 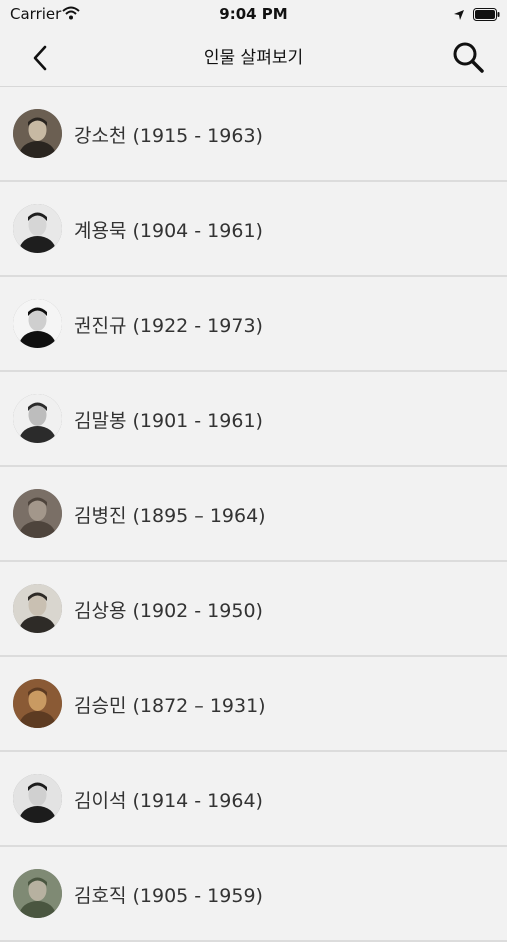 What do you see at coordinates (168, 896) in the screenshot?
I see `person-name: 김호직 (1905 - 1959)` at bounding box center [168, 896].